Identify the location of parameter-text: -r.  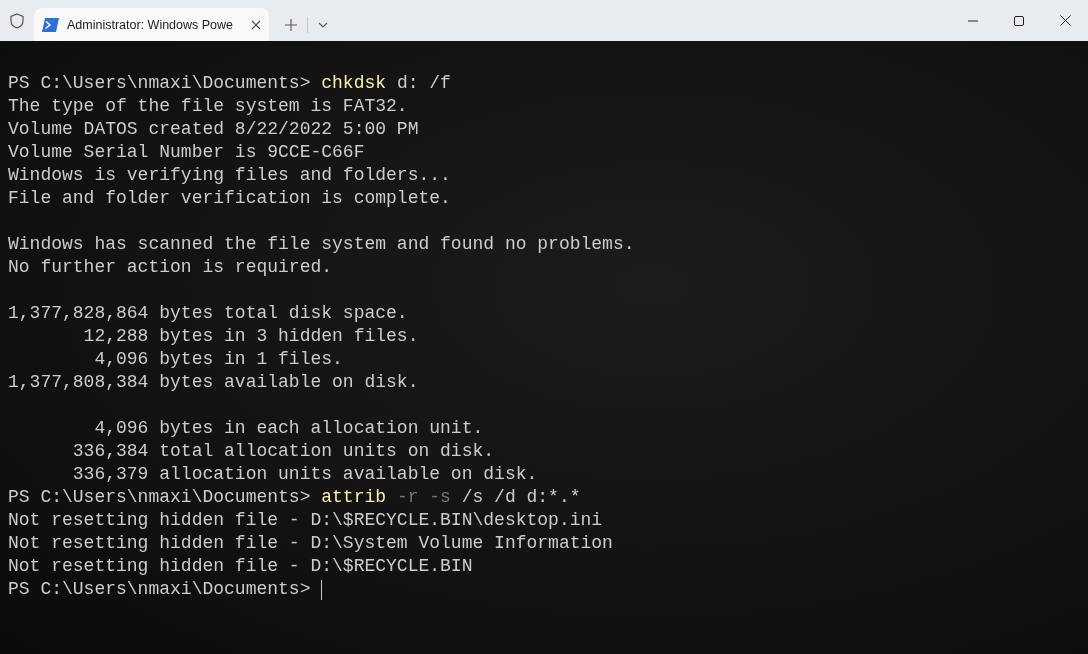
(407, 497).